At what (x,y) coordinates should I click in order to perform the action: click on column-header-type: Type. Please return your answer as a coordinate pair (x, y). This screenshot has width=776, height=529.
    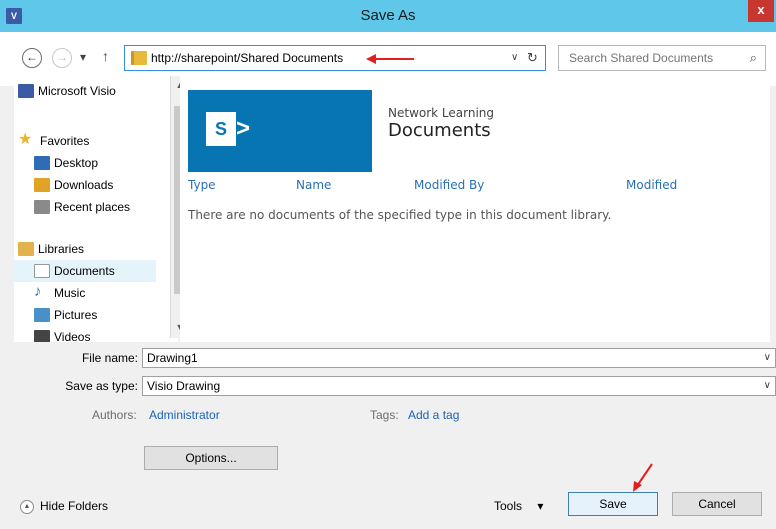
    Looking at the image, I should click on (202, 185).